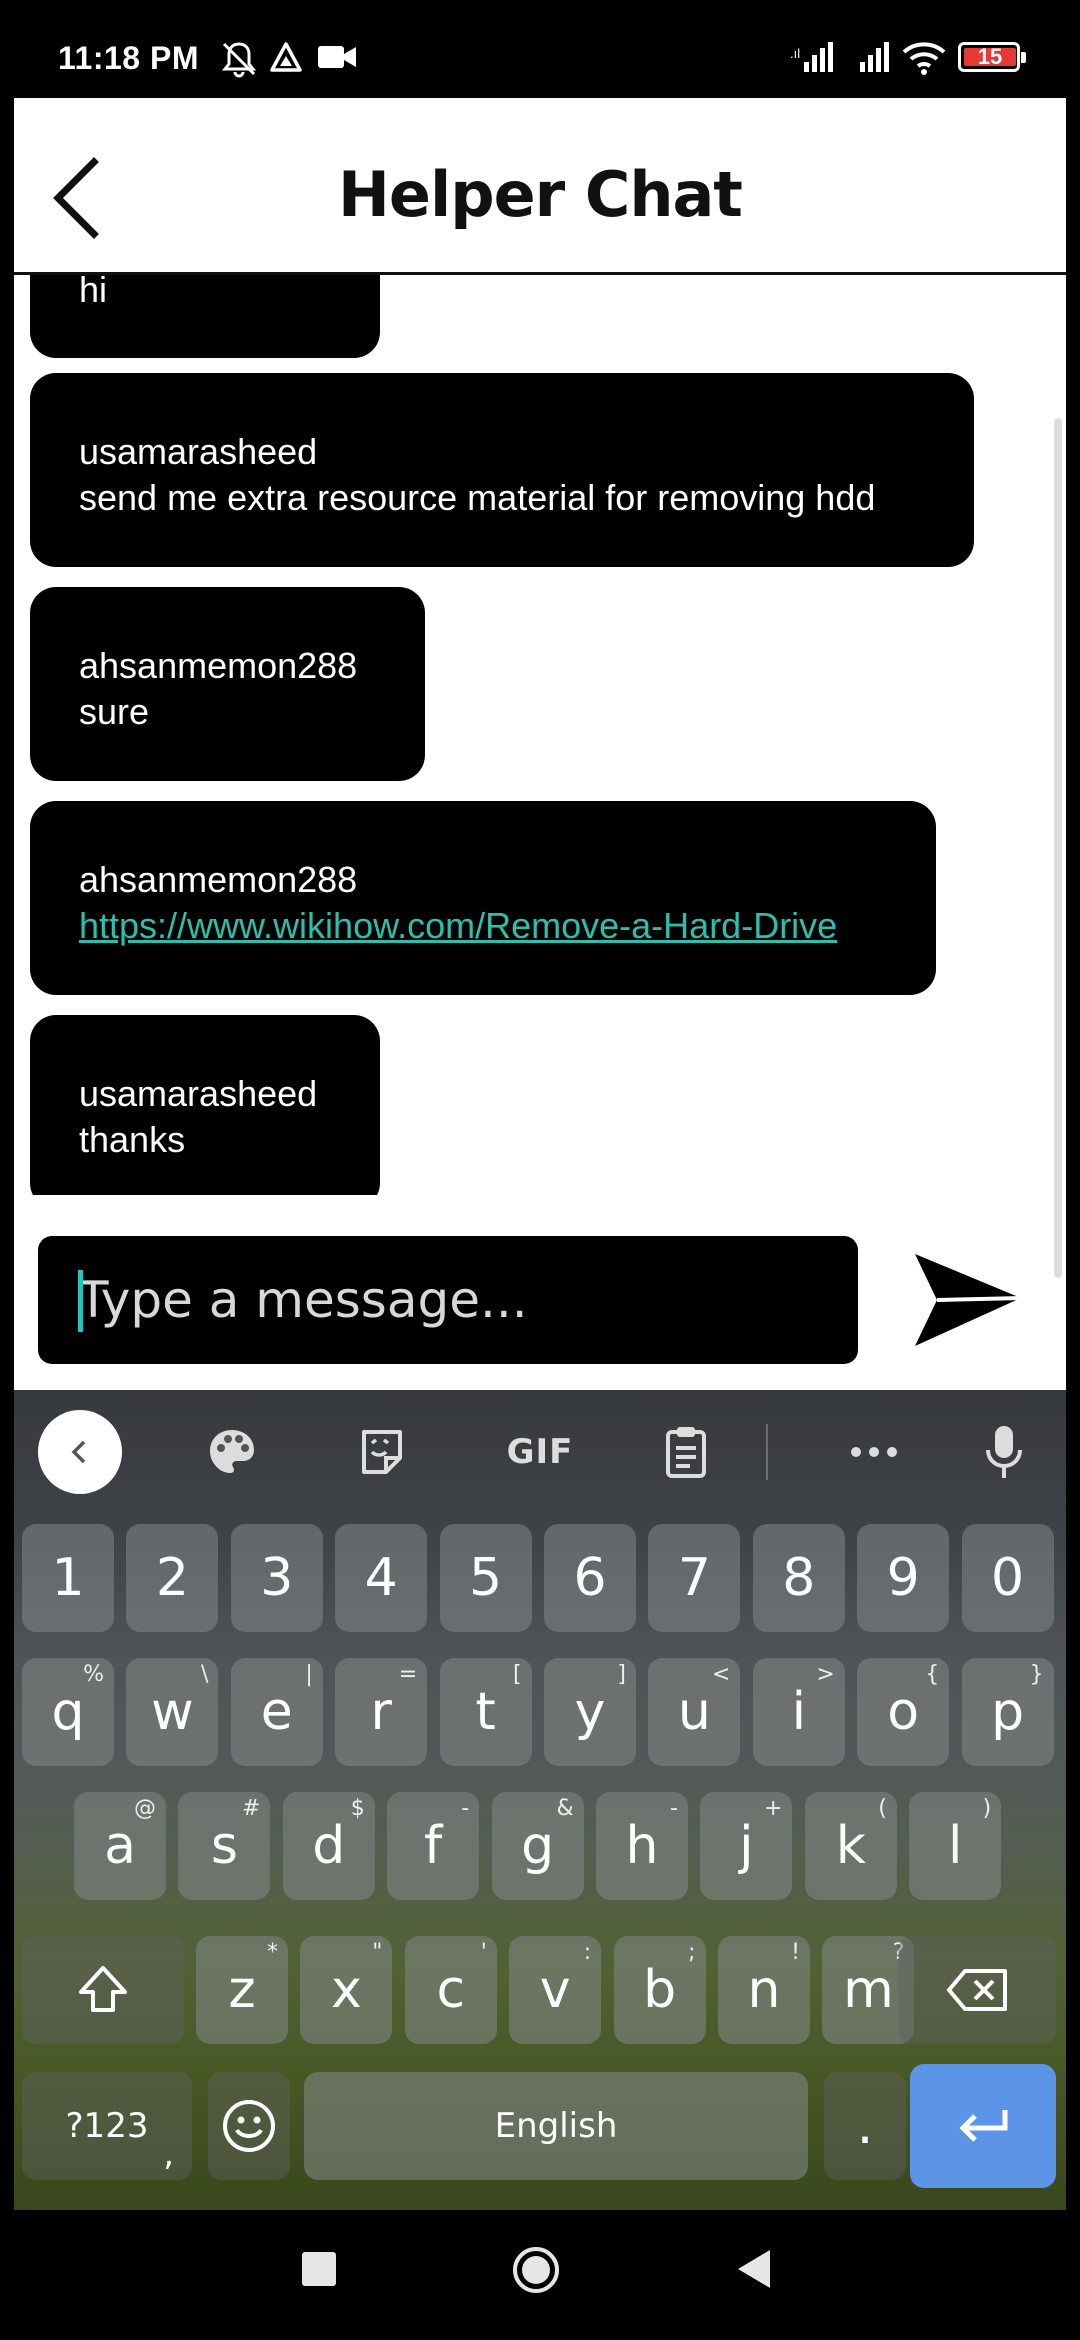  What do you see at coordinates (172, 1578) in the screenshot?
I see `key-2: 2` at bounding box center [172, 1578].